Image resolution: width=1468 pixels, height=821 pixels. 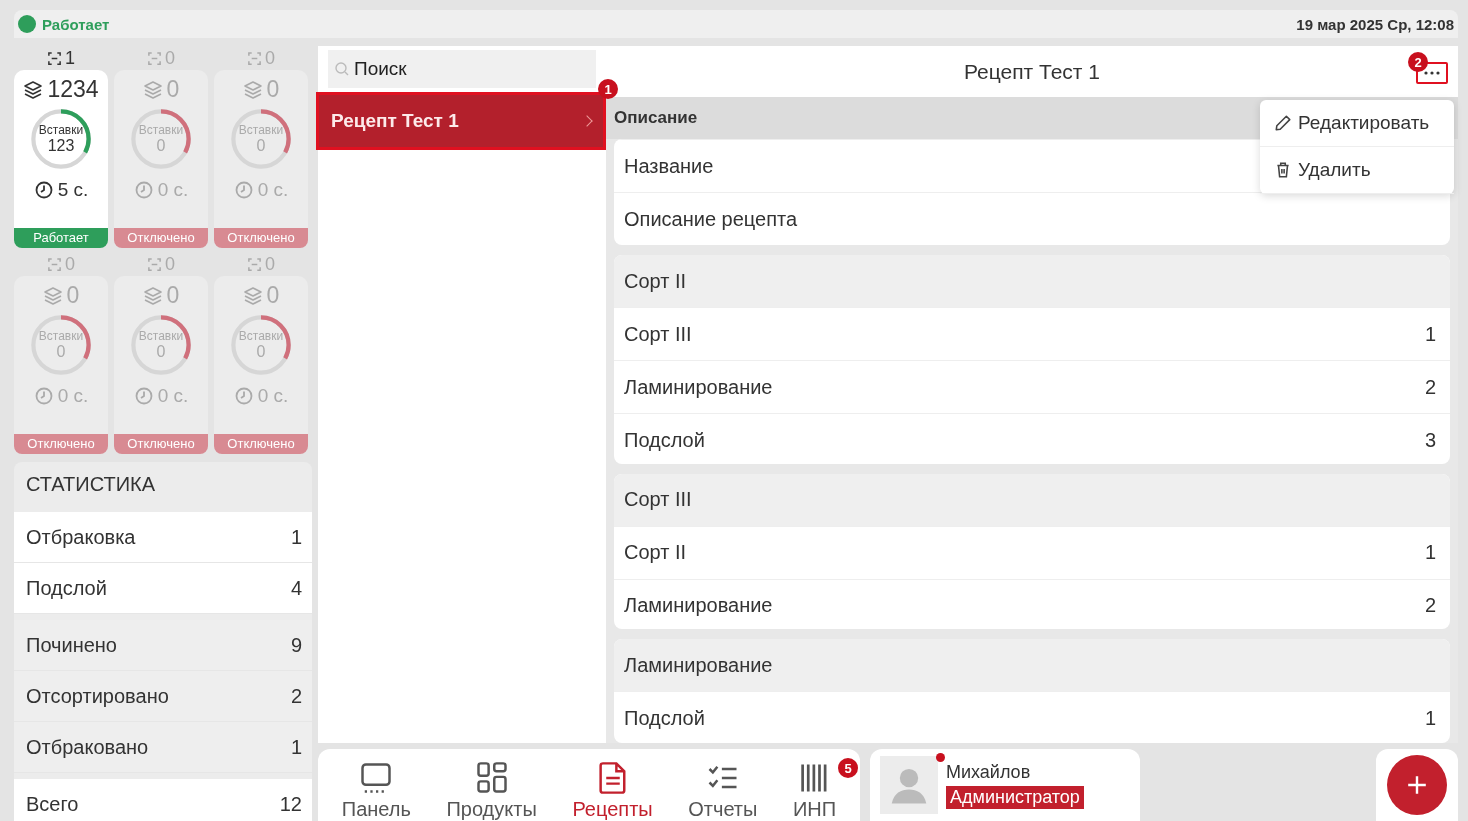 I want to click on statistics-value: 2, so click(x=296, y=696).